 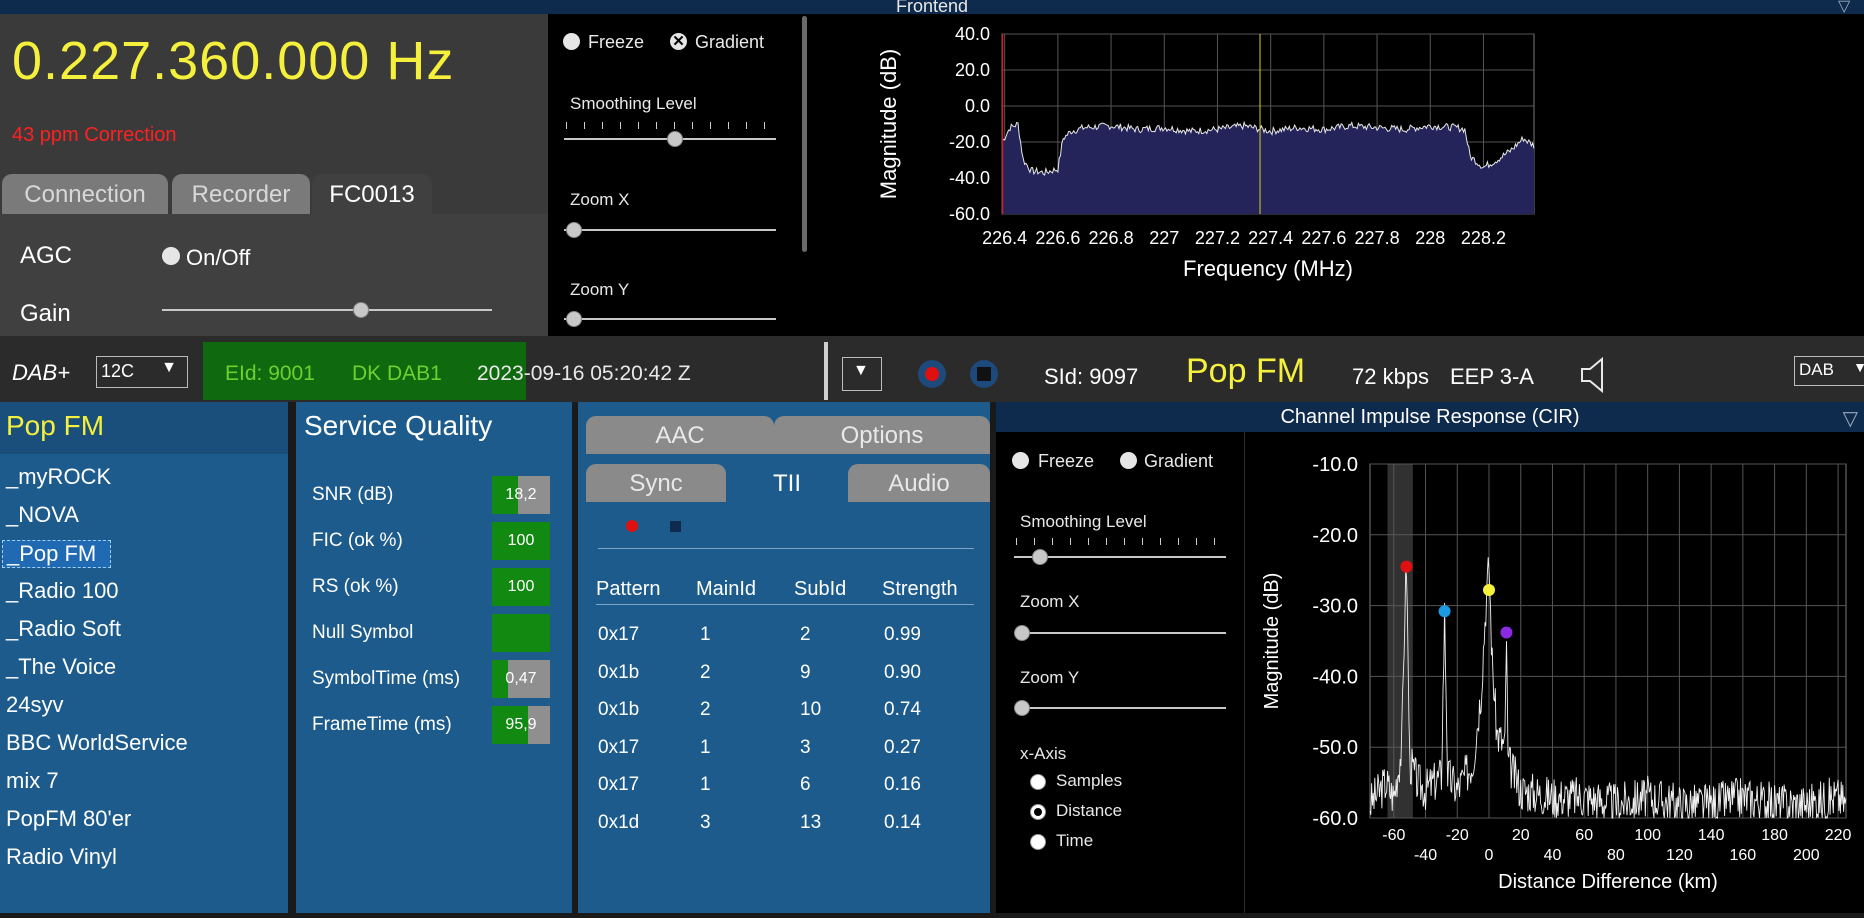 I want to click on service-list-item: _NOVA, so click(x=42, y=515).